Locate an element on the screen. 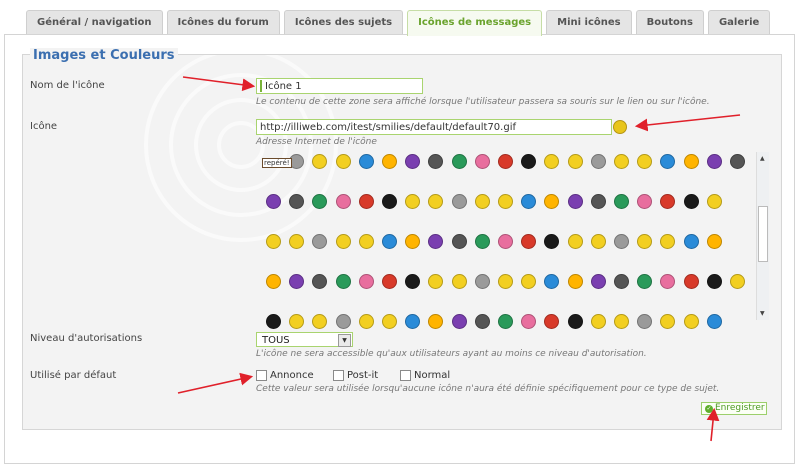 The width and height of the screenshot is (800, 474). arrow-to-icon-preview-icon is located at coordinates (687, 123).